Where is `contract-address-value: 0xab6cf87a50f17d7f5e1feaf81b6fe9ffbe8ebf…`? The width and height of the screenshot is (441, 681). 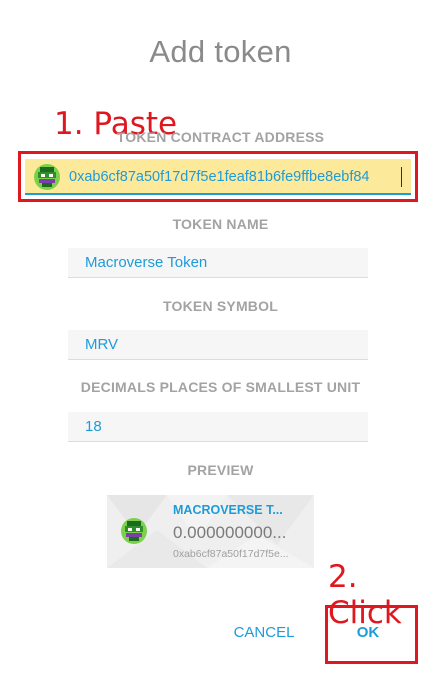 contract-address-value: 0xab6cf87a50f17d7f5e1feaf81b6fe9ffbe8ebf… is located at coordinates (219, 177).